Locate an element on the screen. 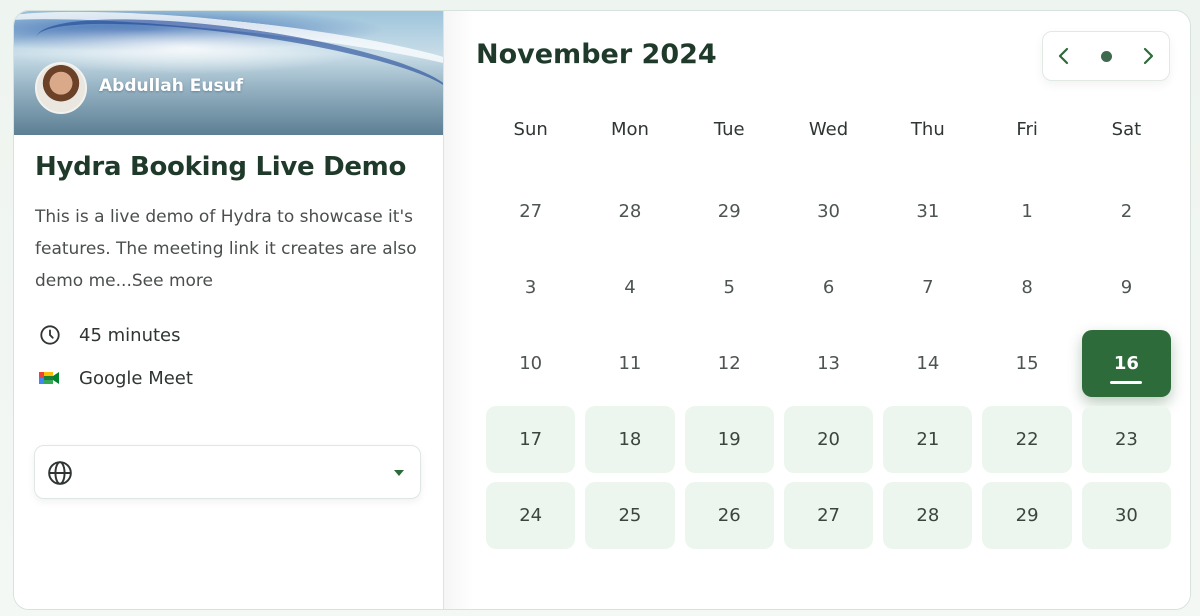 The image size is (1200, 616). available-date: 17 is located at coordinates (531, 439).